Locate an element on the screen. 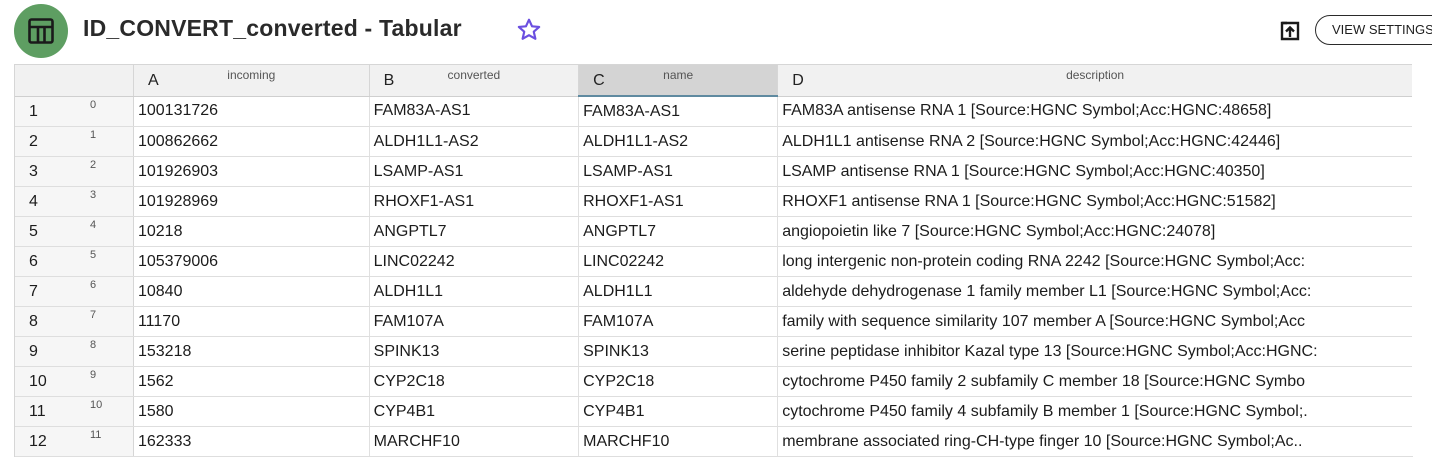  row-number: 6 is located at coordinates (33, 261).